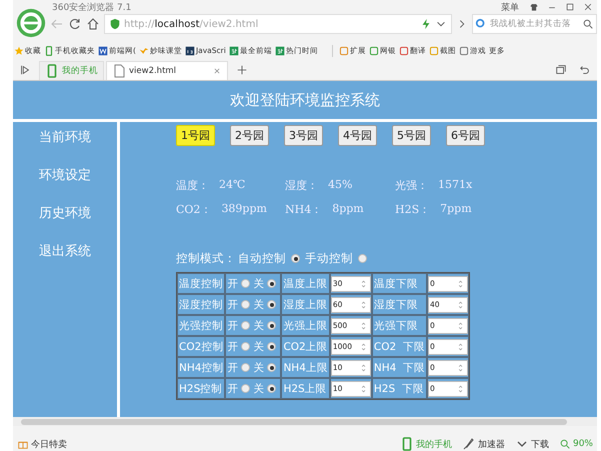 This screenshot has width=601, height=451. Describe the element at coordinates (305, 100) in the screenshot. I see `page-title: 欢迎登陆环境监控系统` at that location.